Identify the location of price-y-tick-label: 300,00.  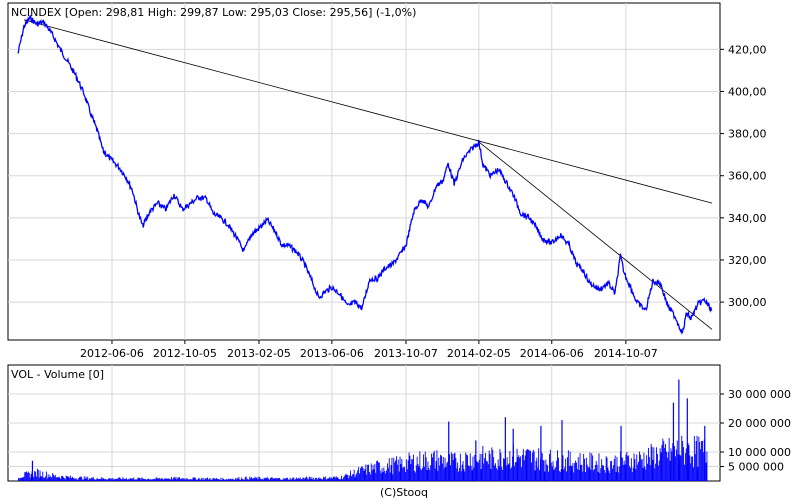
(747, 302).